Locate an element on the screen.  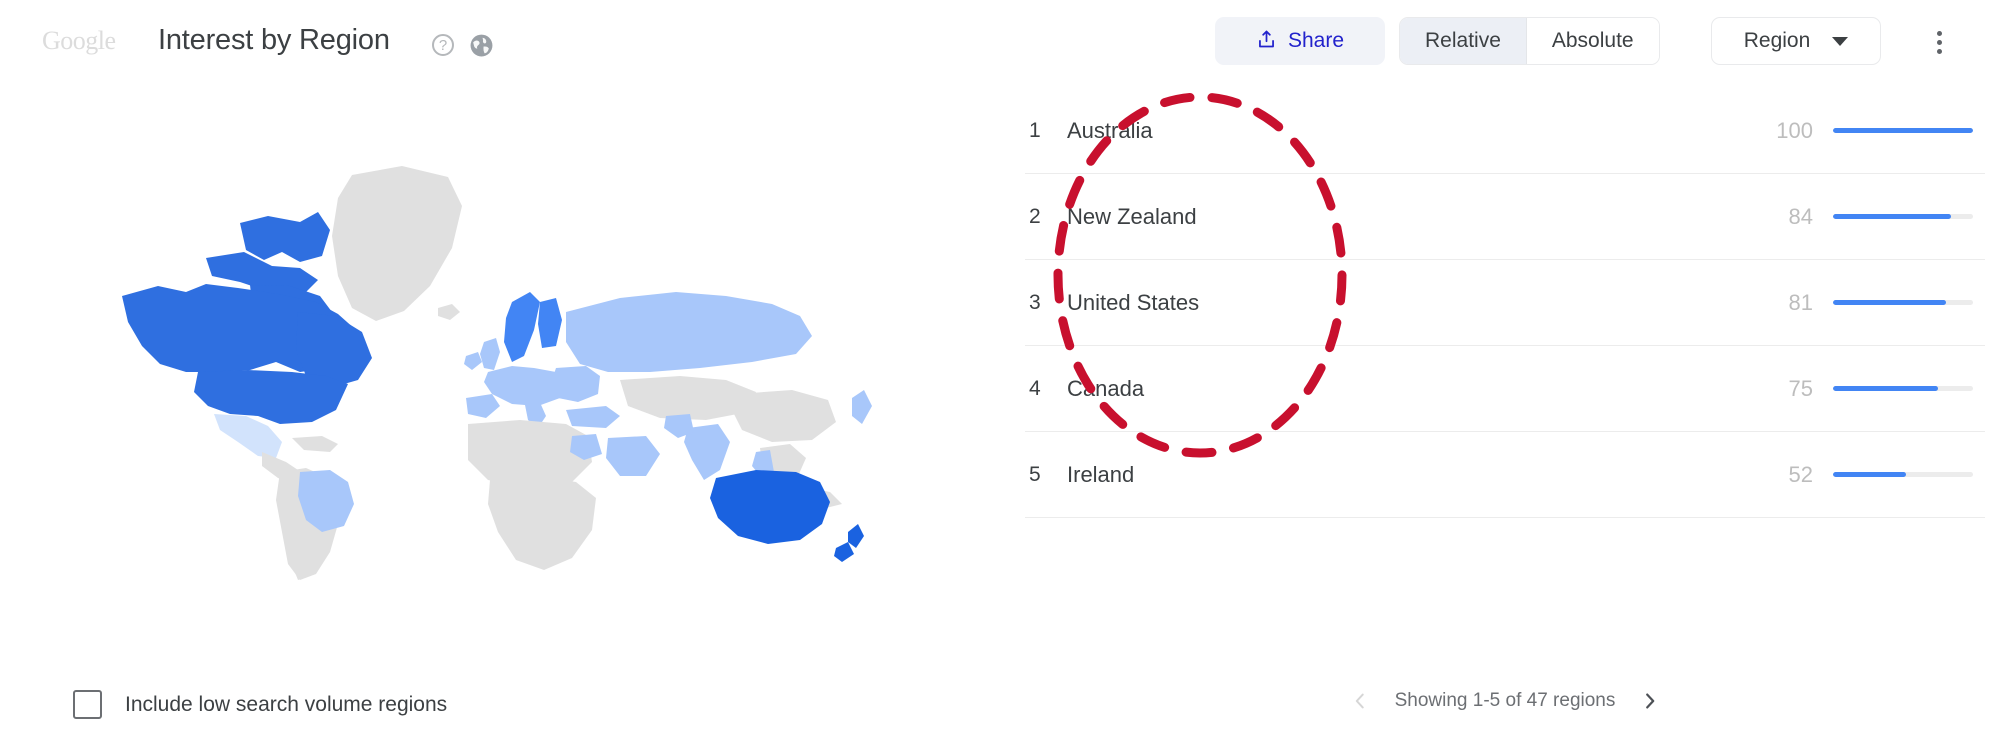
row-value: 75 is located at coordinates (1800, 388).